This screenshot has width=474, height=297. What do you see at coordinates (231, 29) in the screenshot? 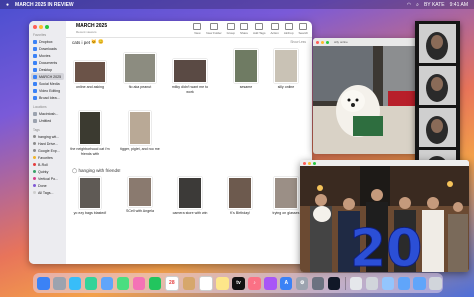
I see `toolbar-button: Group` at bounding box center [231, 29].